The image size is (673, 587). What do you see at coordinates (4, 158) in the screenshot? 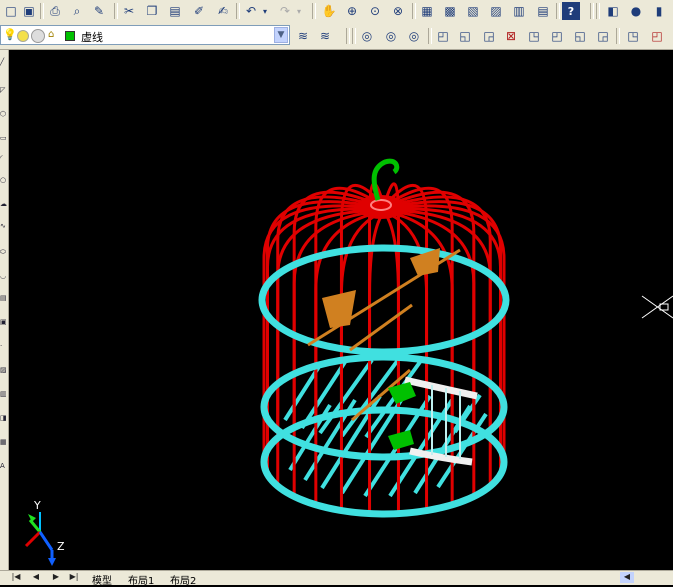
I see `arc-icon: ◜` at bounding box center [4, 158].